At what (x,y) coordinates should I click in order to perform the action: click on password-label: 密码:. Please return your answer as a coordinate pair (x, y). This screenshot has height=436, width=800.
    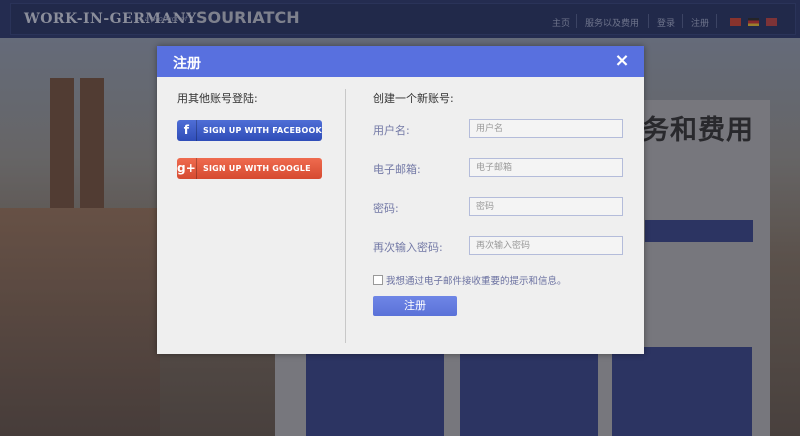
    Looking at the image, I should click on (386, 208).